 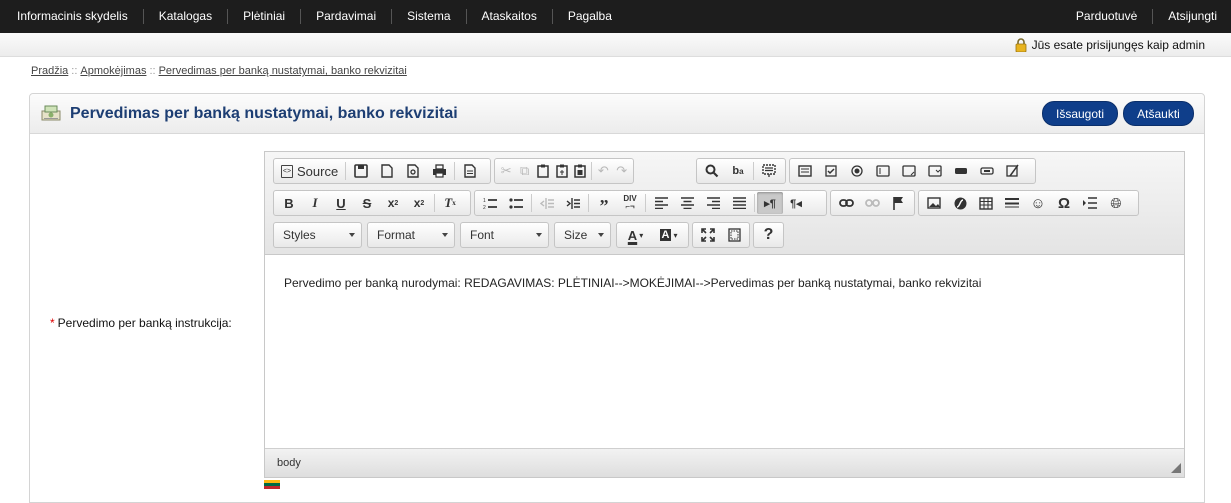 I want to click on source-button: <> Source, so click(x=309, y=171).